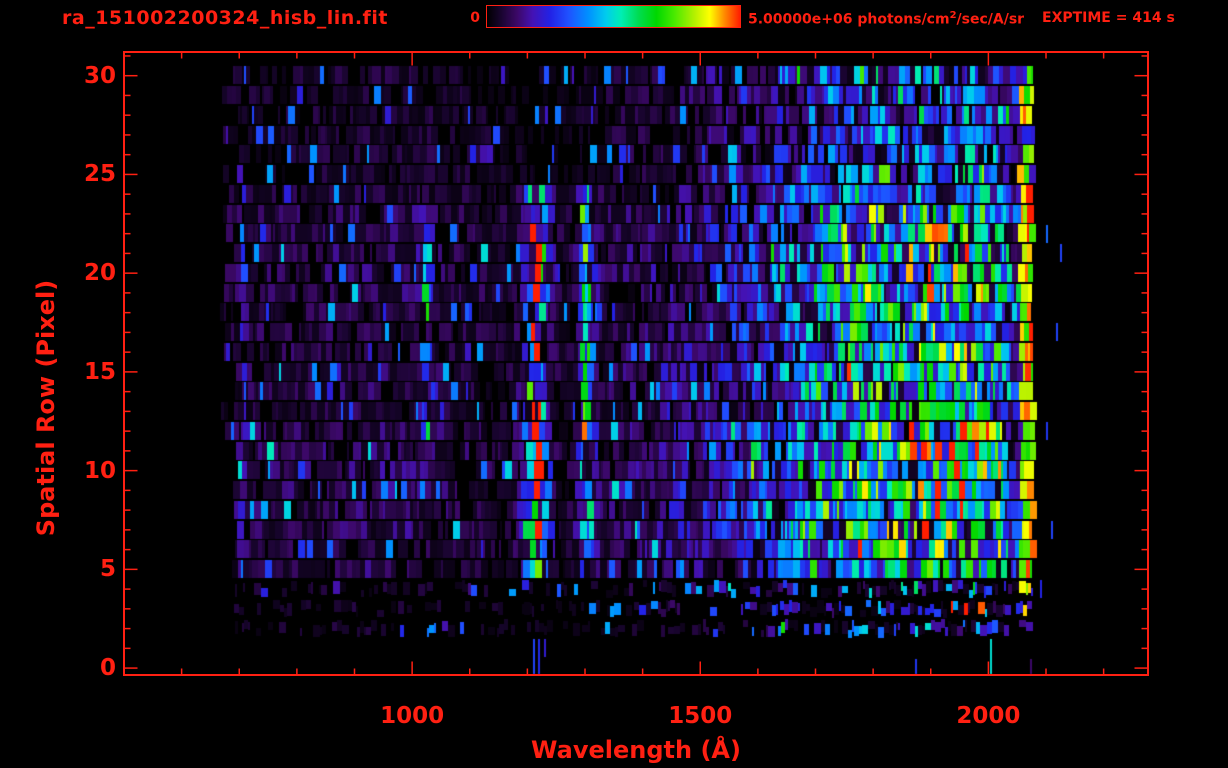 This screenshot has width=1228, height=768. What do you see at coordinates (46, 408) in the screenshot?
I see `y-axis-title: Spatial Row (Pixel)` at bounding box center [46, 408].